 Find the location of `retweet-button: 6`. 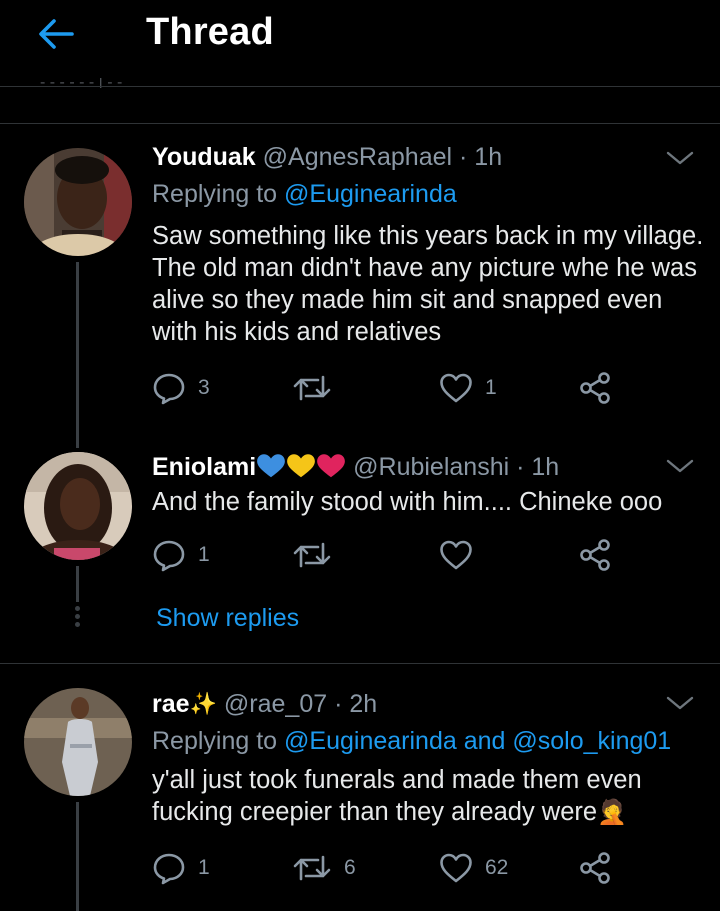

retweet-button: 6 is located at coordinates (324, 868).